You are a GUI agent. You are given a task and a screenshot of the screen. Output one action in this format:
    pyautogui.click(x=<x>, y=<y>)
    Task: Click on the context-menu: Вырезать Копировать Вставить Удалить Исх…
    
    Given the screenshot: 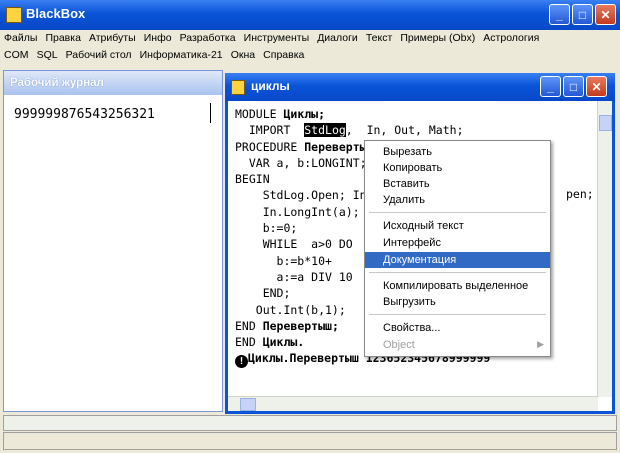 What is the action you would take?
    pyautogui.click(x=457, y=248)
    